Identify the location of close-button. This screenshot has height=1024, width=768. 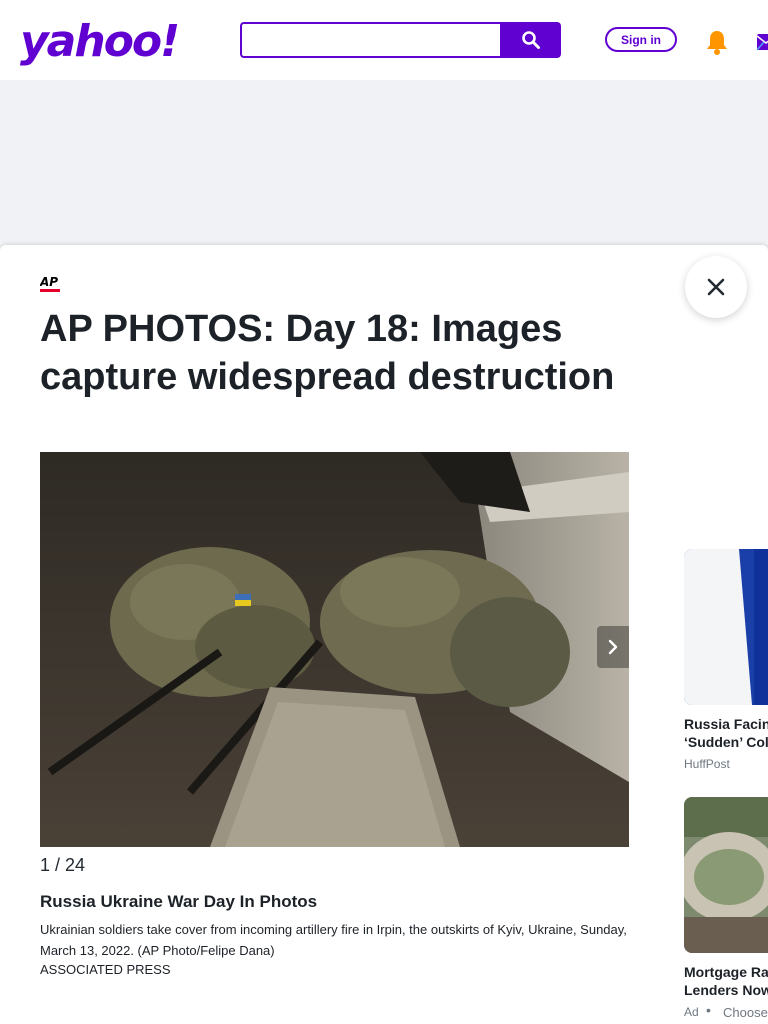
(716, 287).